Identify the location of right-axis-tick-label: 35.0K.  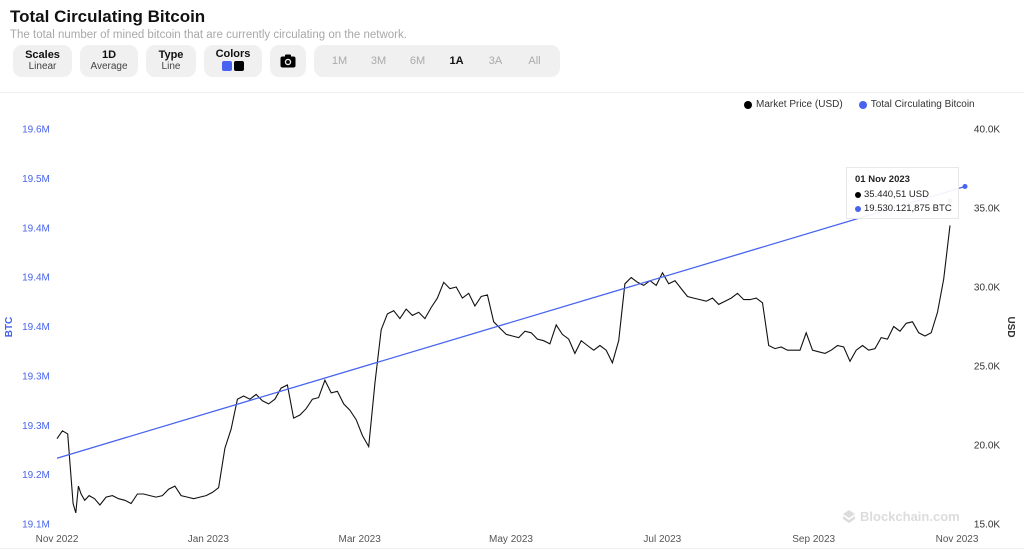
(987, 209).